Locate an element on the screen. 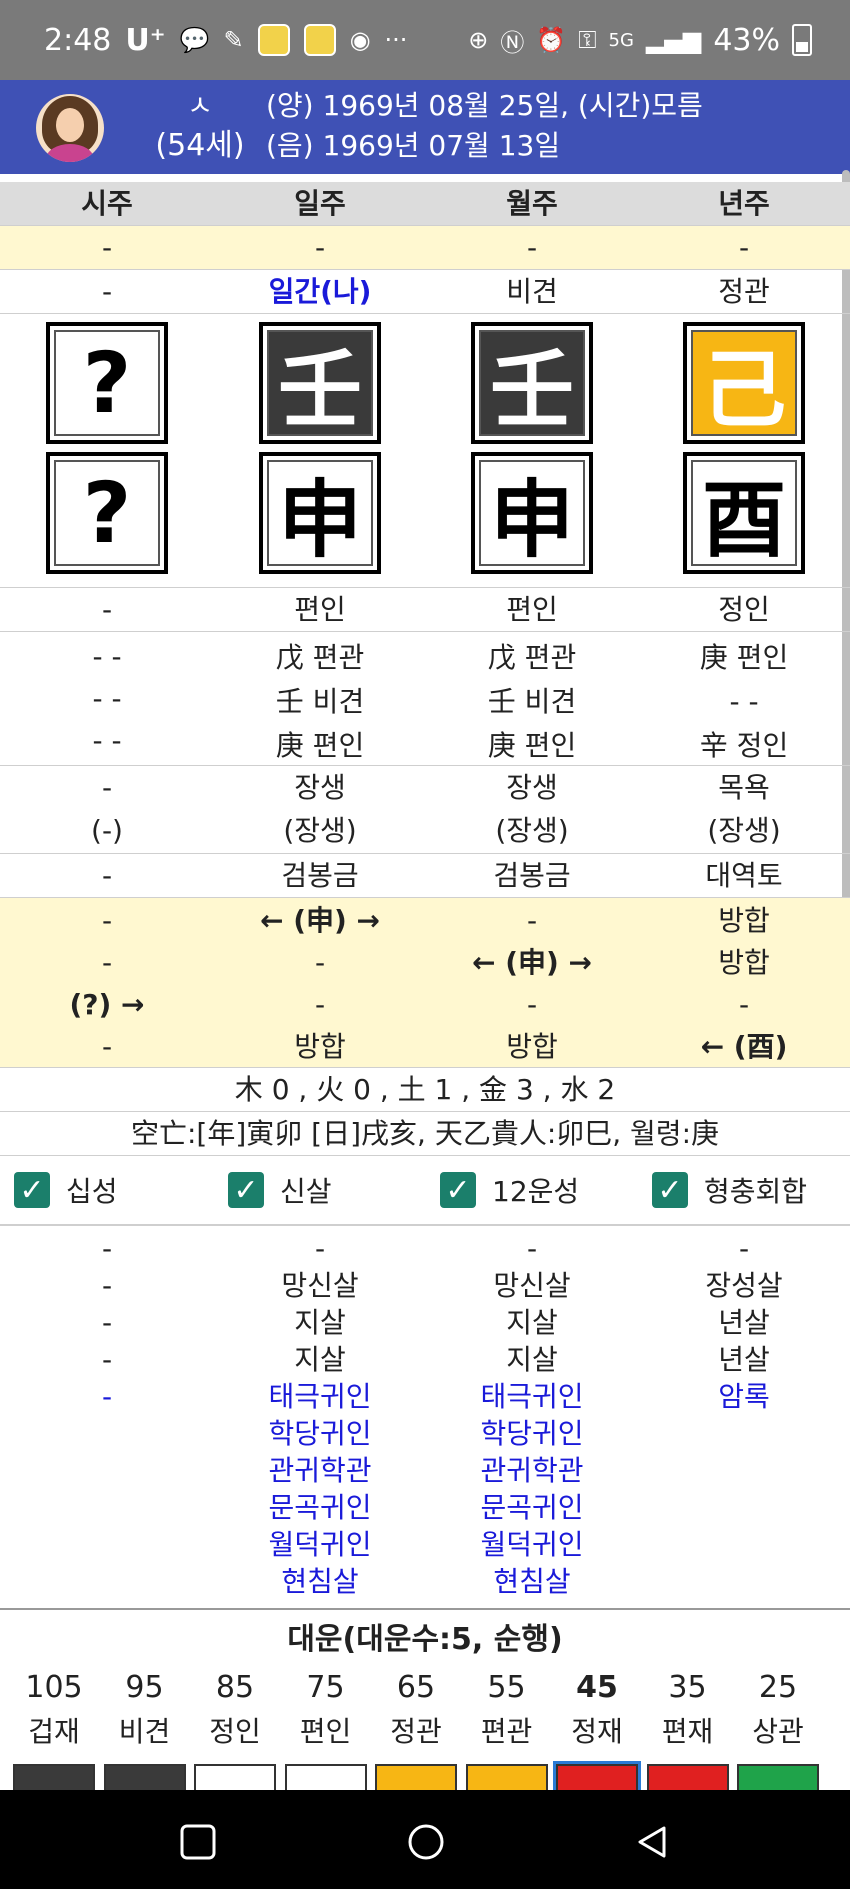 The width and height of the screenshot is (850, 1889). app-notification-icon is located at coordinates (273, 40).